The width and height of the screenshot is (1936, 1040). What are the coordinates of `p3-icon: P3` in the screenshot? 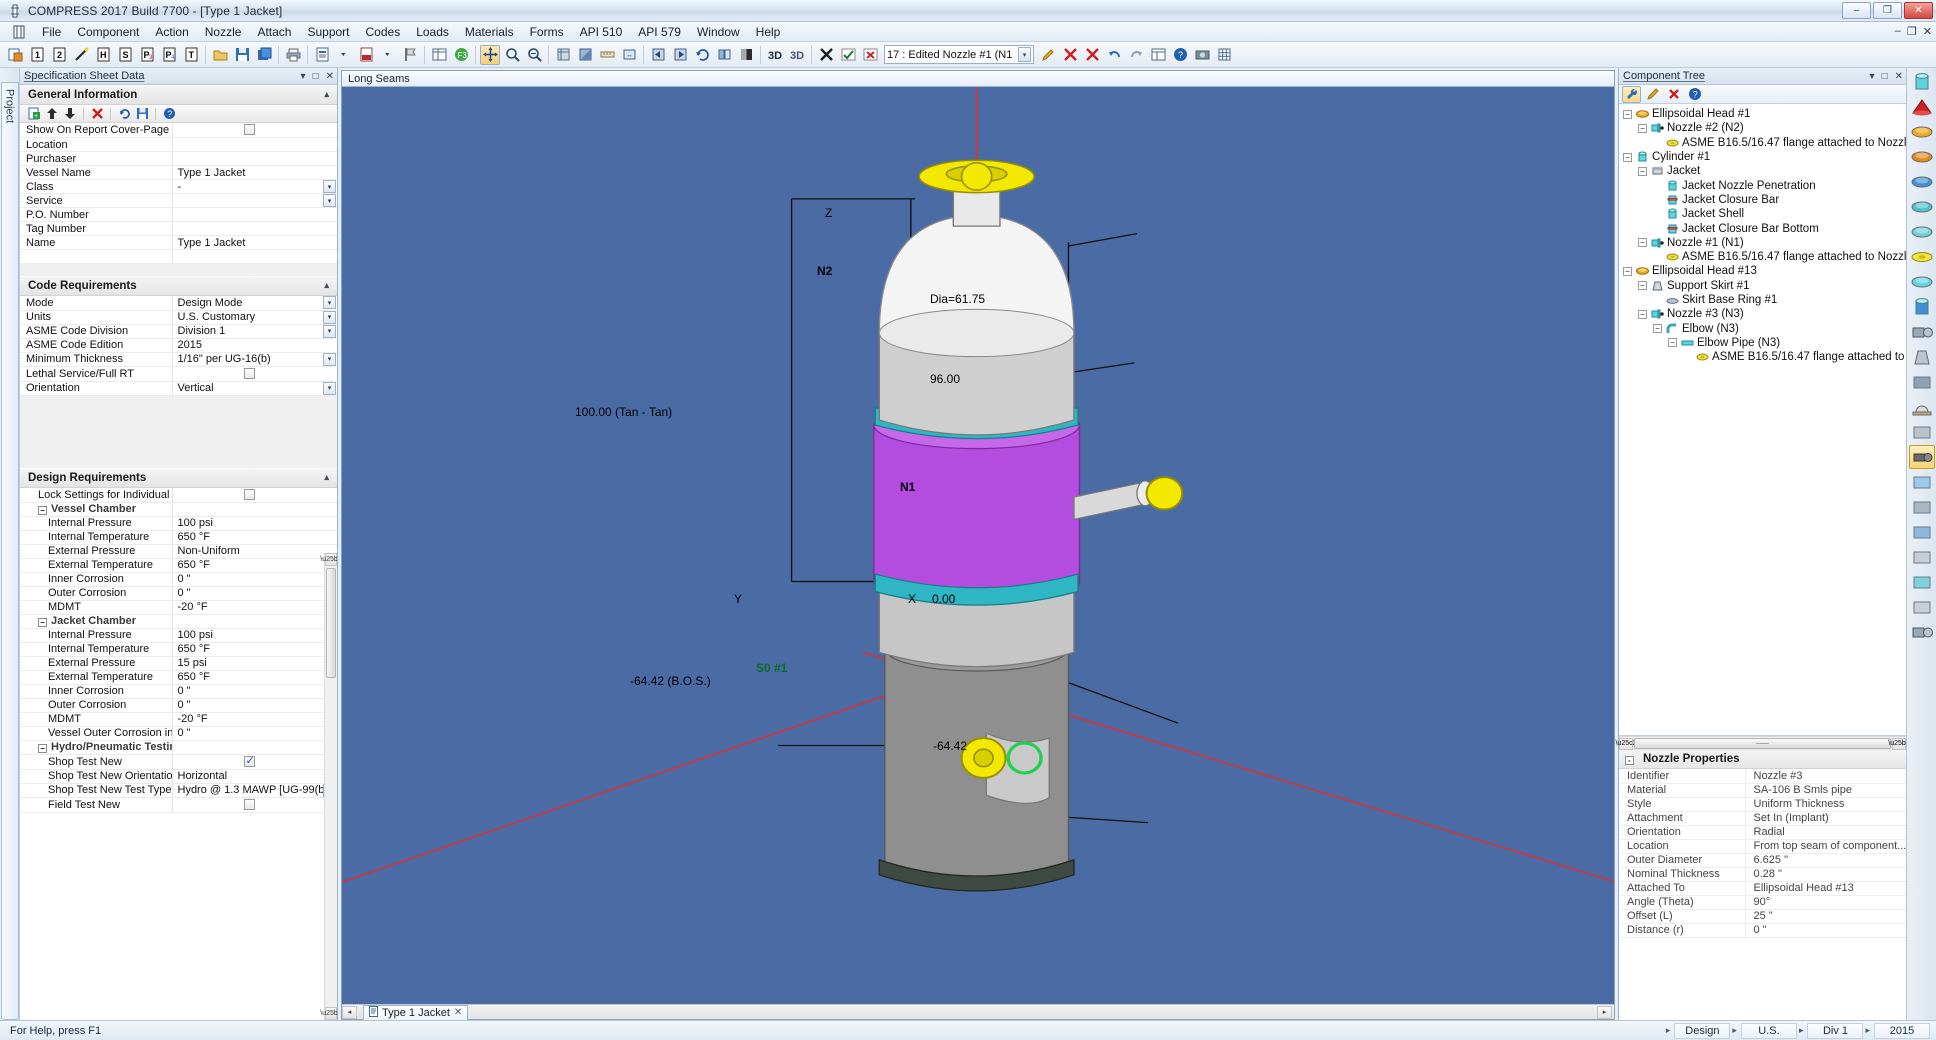 It's located at (147, 55).